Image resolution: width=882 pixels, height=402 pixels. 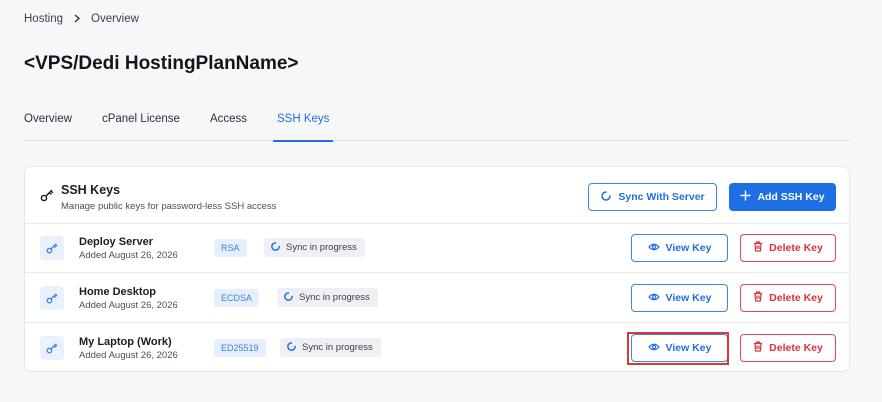 I want to click on tab-bar: Overview cPanel License Access SSH Keys, so click(x=437, y=123).